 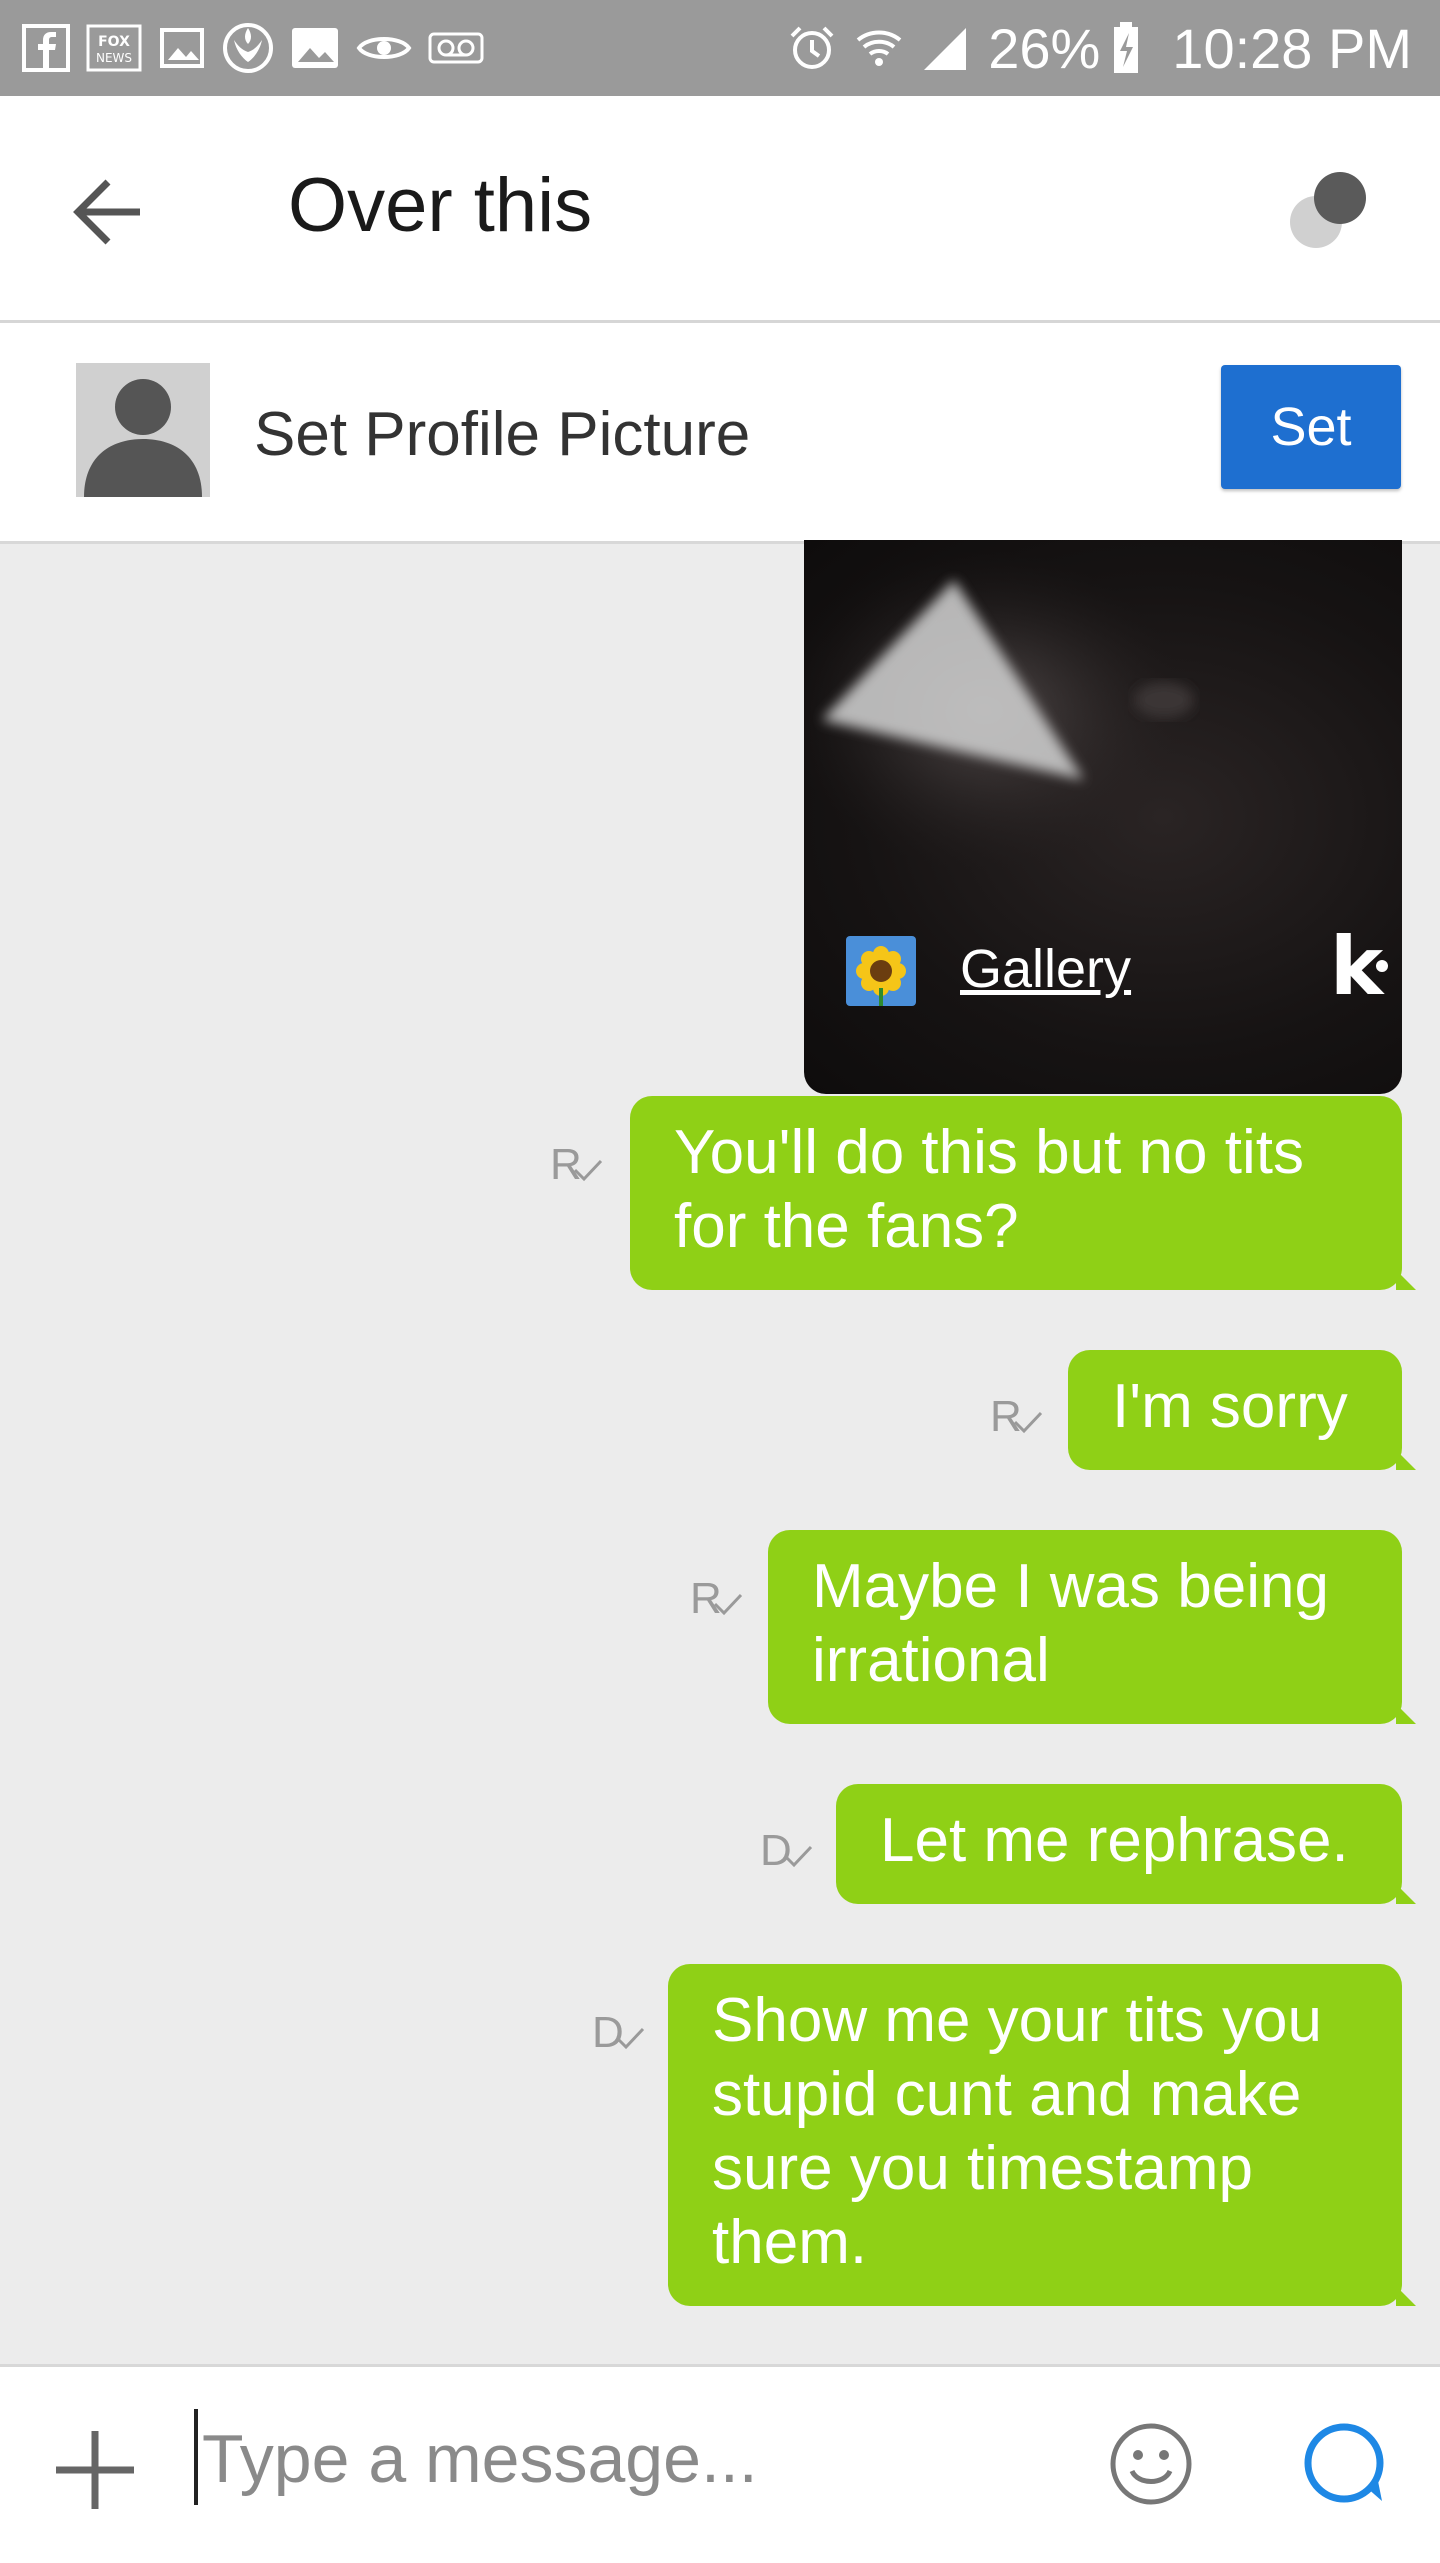 What do you see at coordinates (46, 48) in the screenshot?
I see `facebook-icon` at bounding box center [46, 48].